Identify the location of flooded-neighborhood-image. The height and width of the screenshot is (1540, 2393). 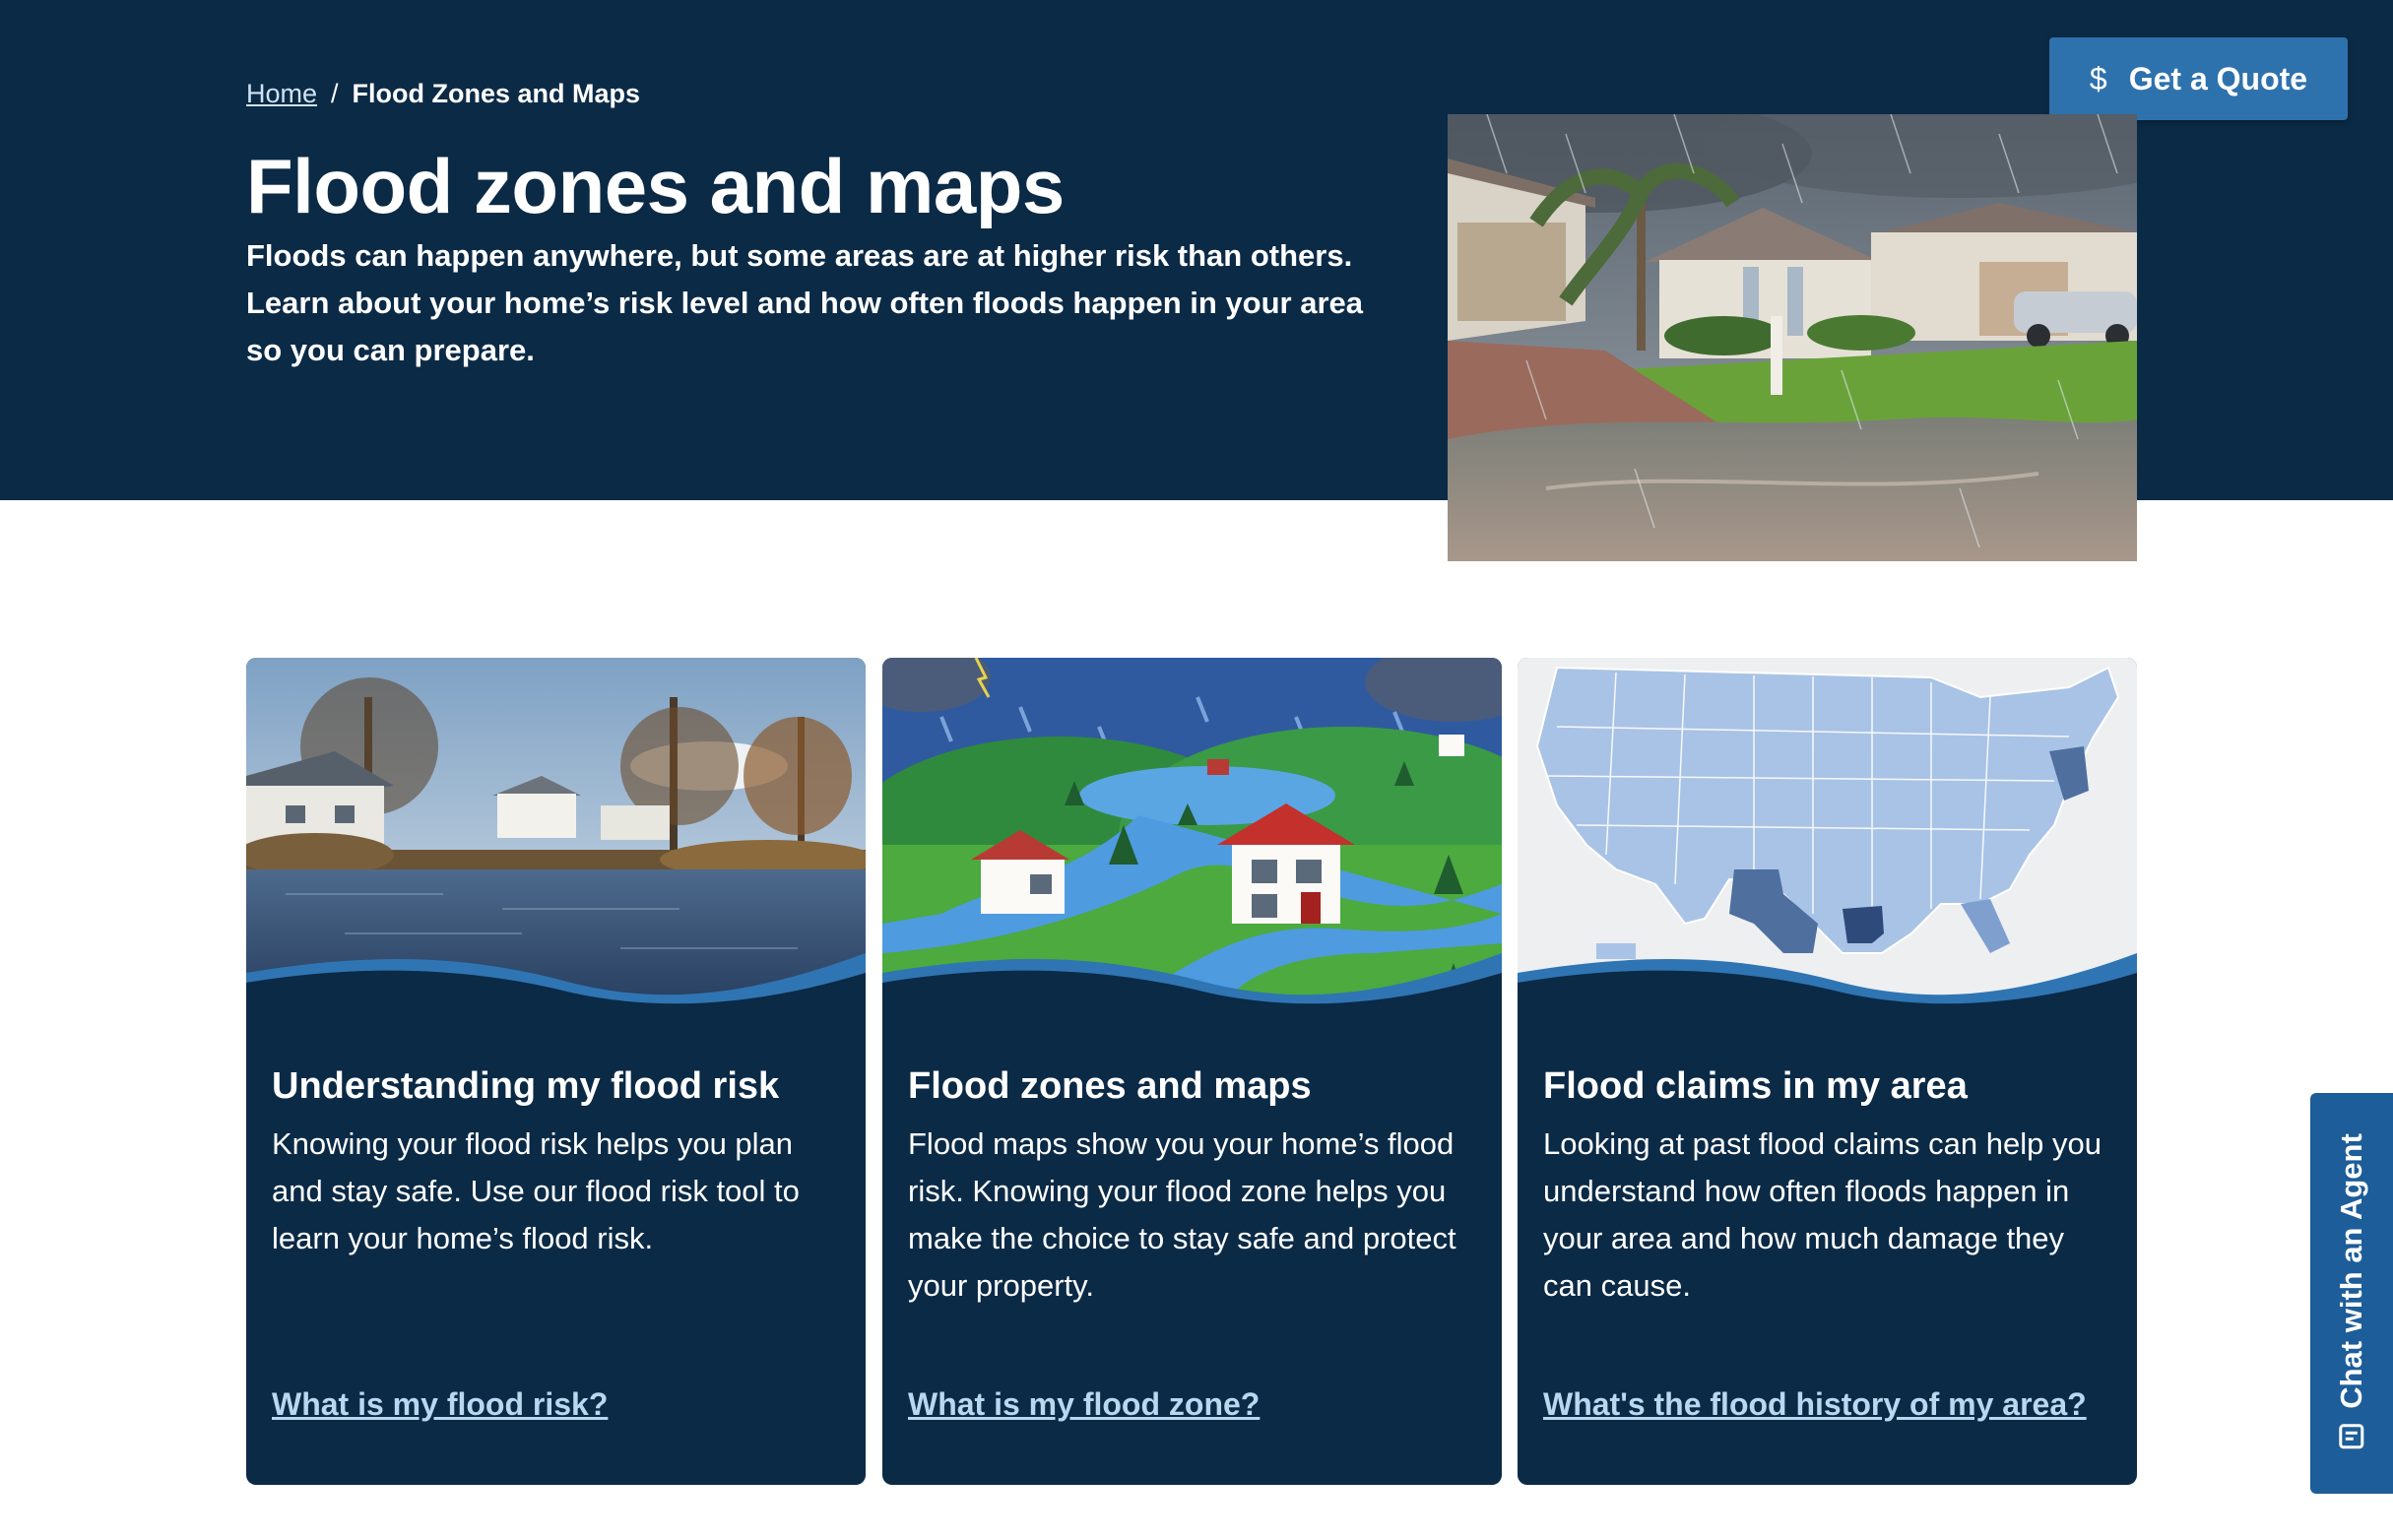
(556, 840).